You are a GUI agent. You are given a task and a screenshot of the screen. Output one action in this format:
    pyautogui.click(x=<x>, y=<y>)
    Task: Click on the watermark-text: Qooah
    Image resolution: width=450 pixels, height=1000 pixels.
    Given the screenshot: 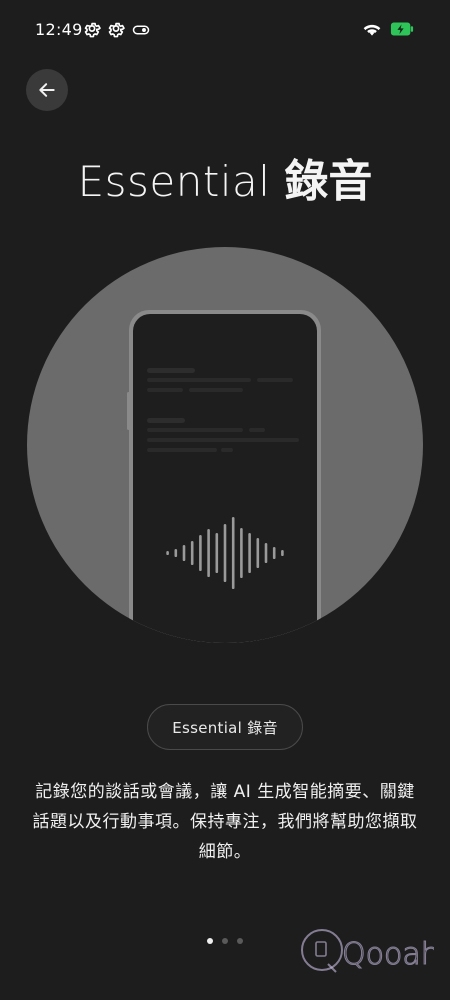 What is the action you would take?
    pyautogui.click(x=388, y=954)
    